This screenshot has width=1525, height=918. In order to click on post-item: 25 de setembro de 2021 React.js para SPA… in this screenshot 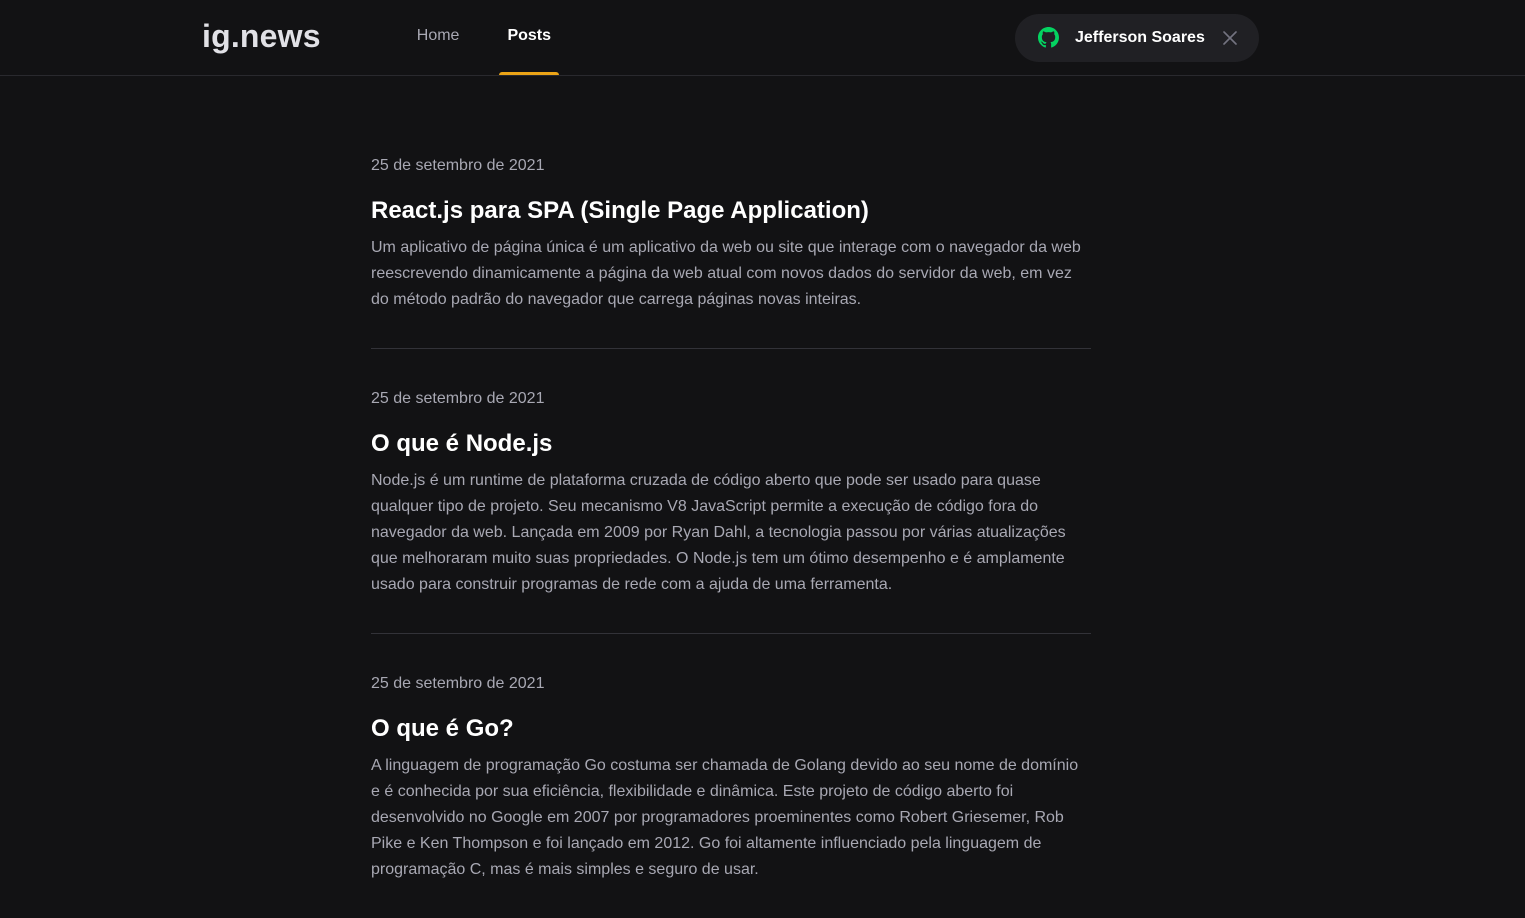, I will do `click(731, 230)`.